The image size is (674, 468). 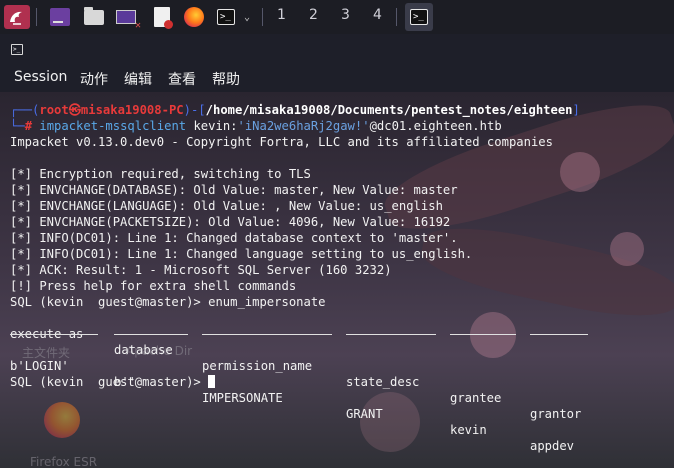 I want to click on prompt-symbol: #, so click(x=28, y=126).